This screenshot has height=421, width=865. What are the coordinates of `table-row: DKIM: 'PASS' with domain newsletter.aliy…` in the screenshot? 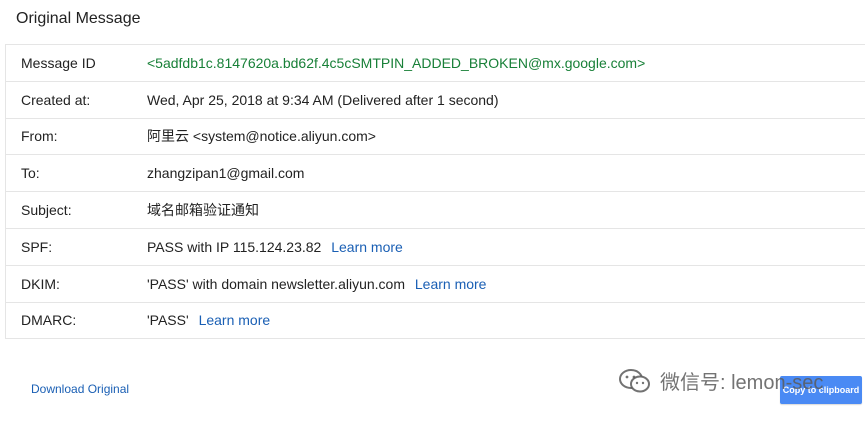 It's located at (435, 284).